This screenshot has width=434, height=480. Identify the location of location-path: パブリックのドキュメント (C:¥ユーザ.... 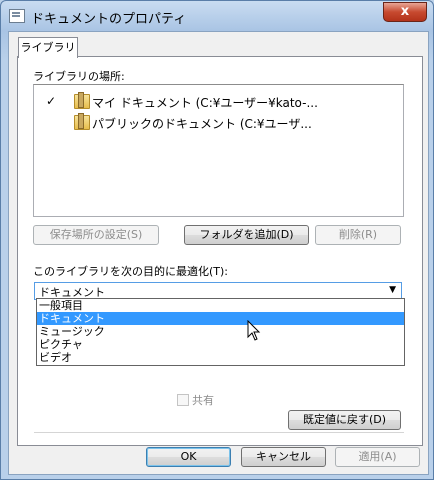
(202, 124).